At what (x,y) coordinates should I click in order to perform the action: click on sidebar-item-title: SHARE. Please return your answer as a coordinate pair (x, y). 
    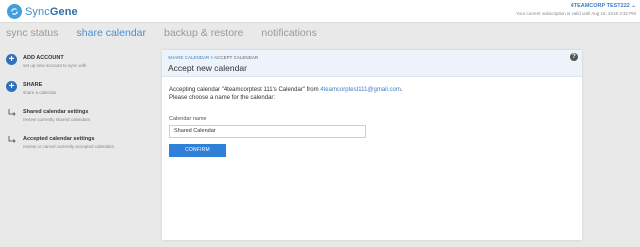
    Looking at the image, I should click on (33, 85).